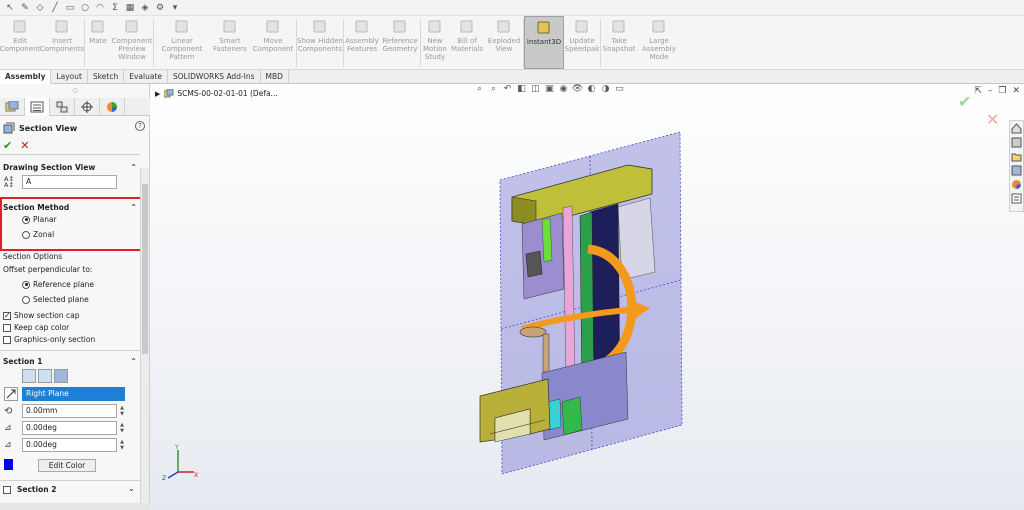 The image size is (1024, 510). What do you see at coordinates (659, 49) in the screenshot?
I see `ribbon-button-label: Large Assembly Mode` at bounding box center [659, 49].